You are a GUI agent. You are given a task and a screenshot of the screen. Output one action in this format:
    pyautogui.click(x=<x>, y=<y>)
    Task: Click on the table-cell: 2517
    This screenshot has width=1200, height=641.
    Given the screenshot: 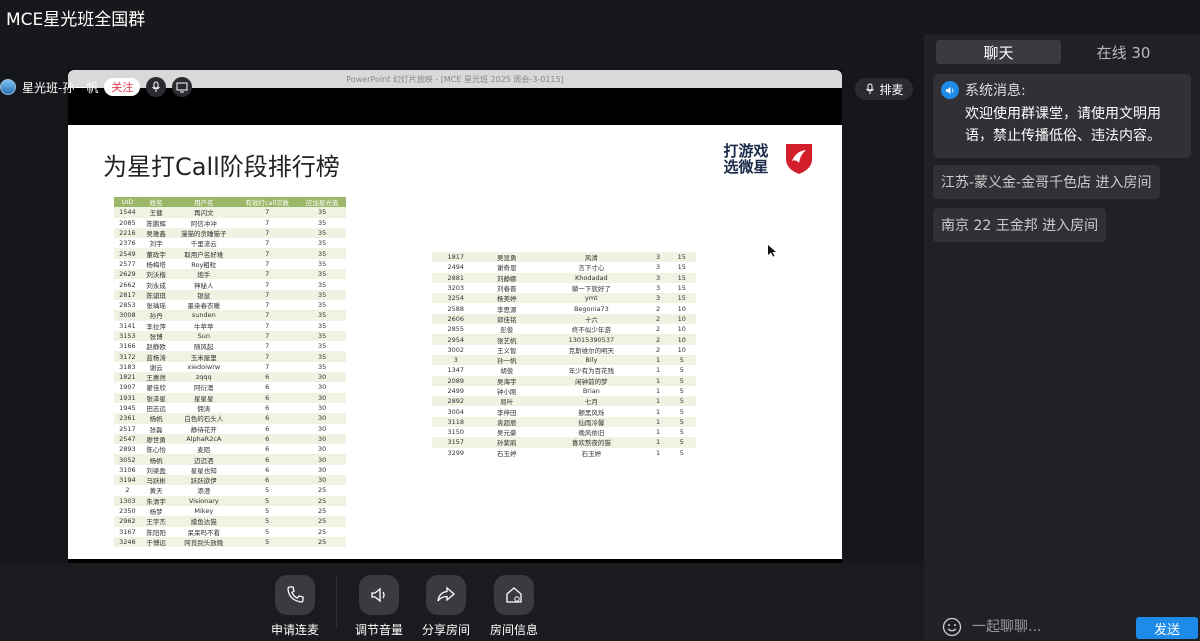 What is the action you would take?
    pyautogui.click(x=127, y=428)
    